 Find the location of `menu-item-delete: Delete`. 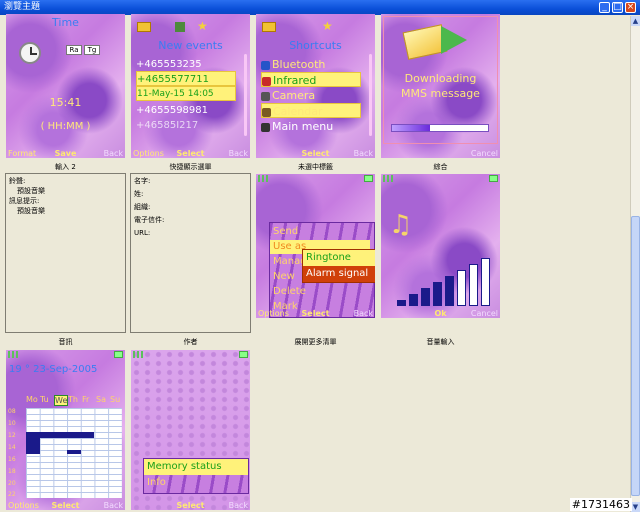

menu-item-delete: Delete is located at coordinates (289, 291).